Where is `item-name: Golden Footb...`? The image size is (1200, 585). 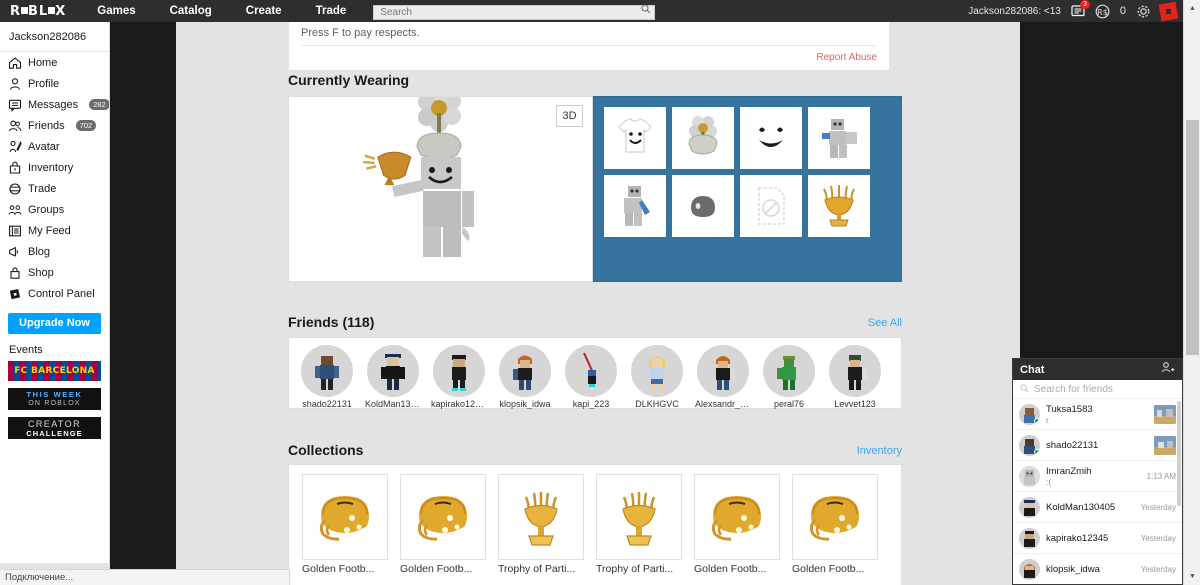
item-name: Golden Footb... is located at coordinates (828, 569).